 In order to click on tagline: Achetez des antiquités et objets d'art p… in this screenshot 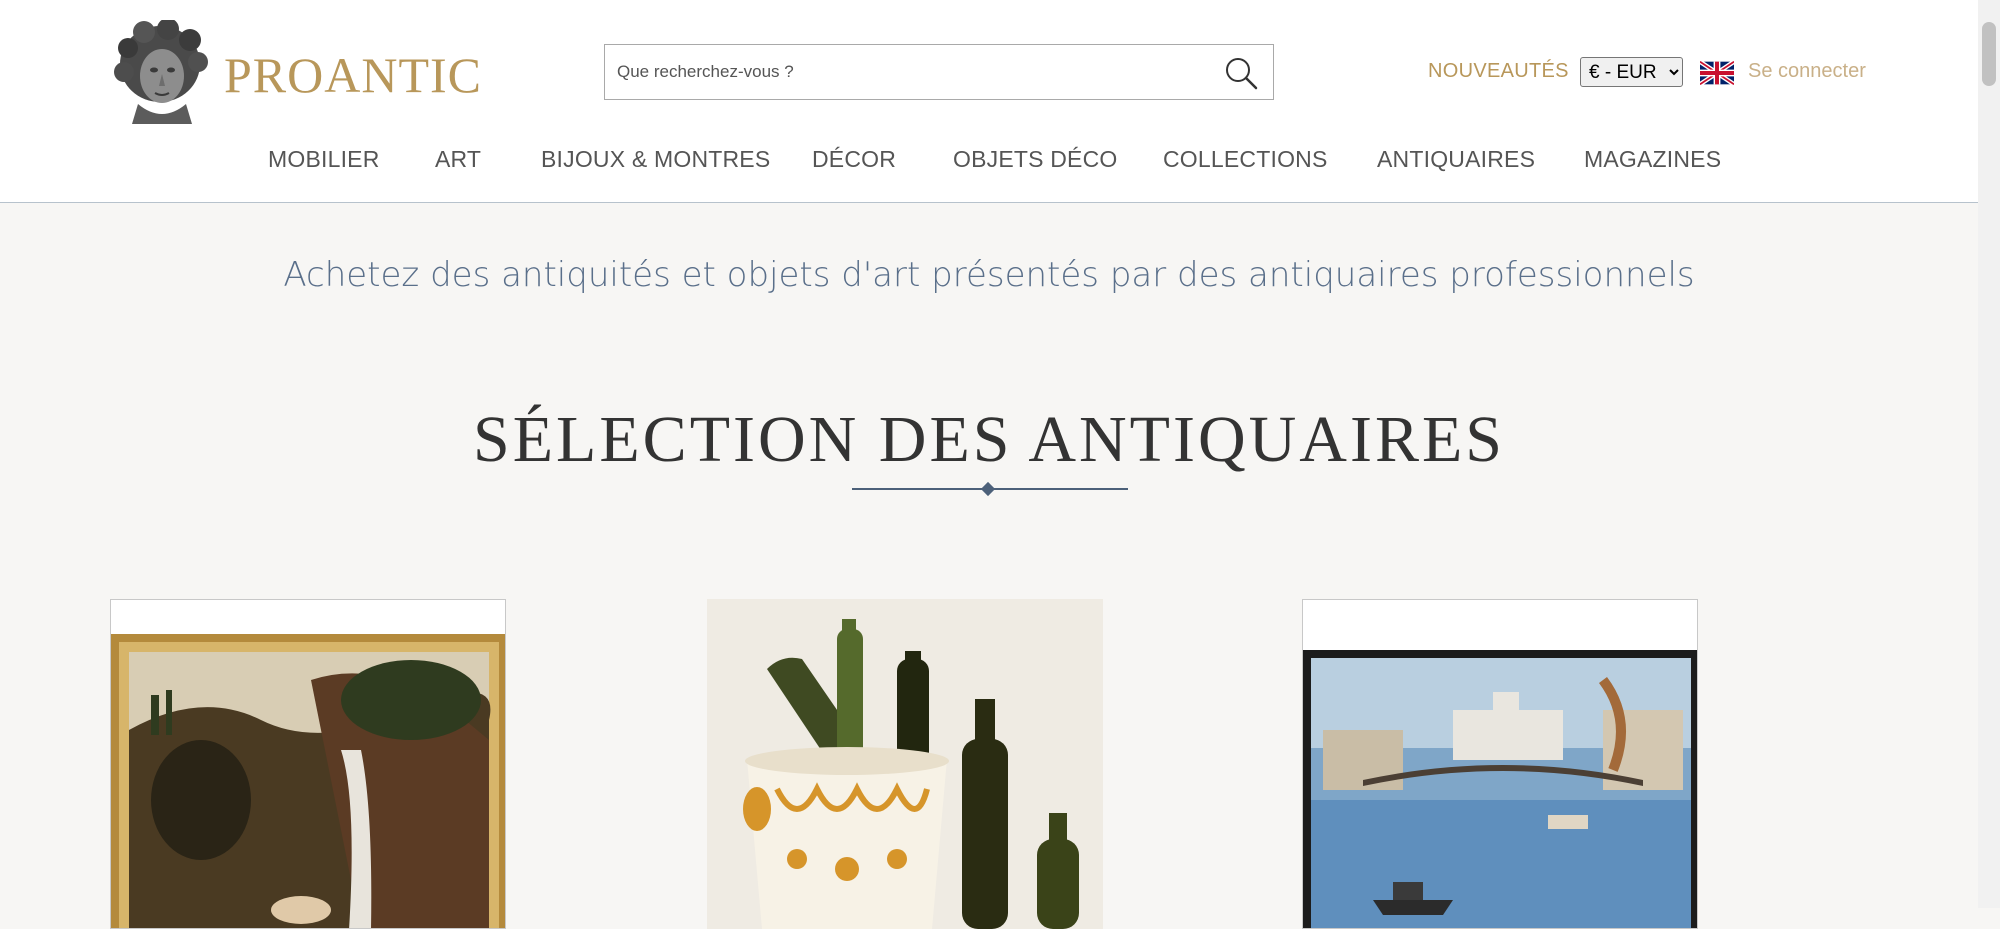, I will do `click(989, 275)`.